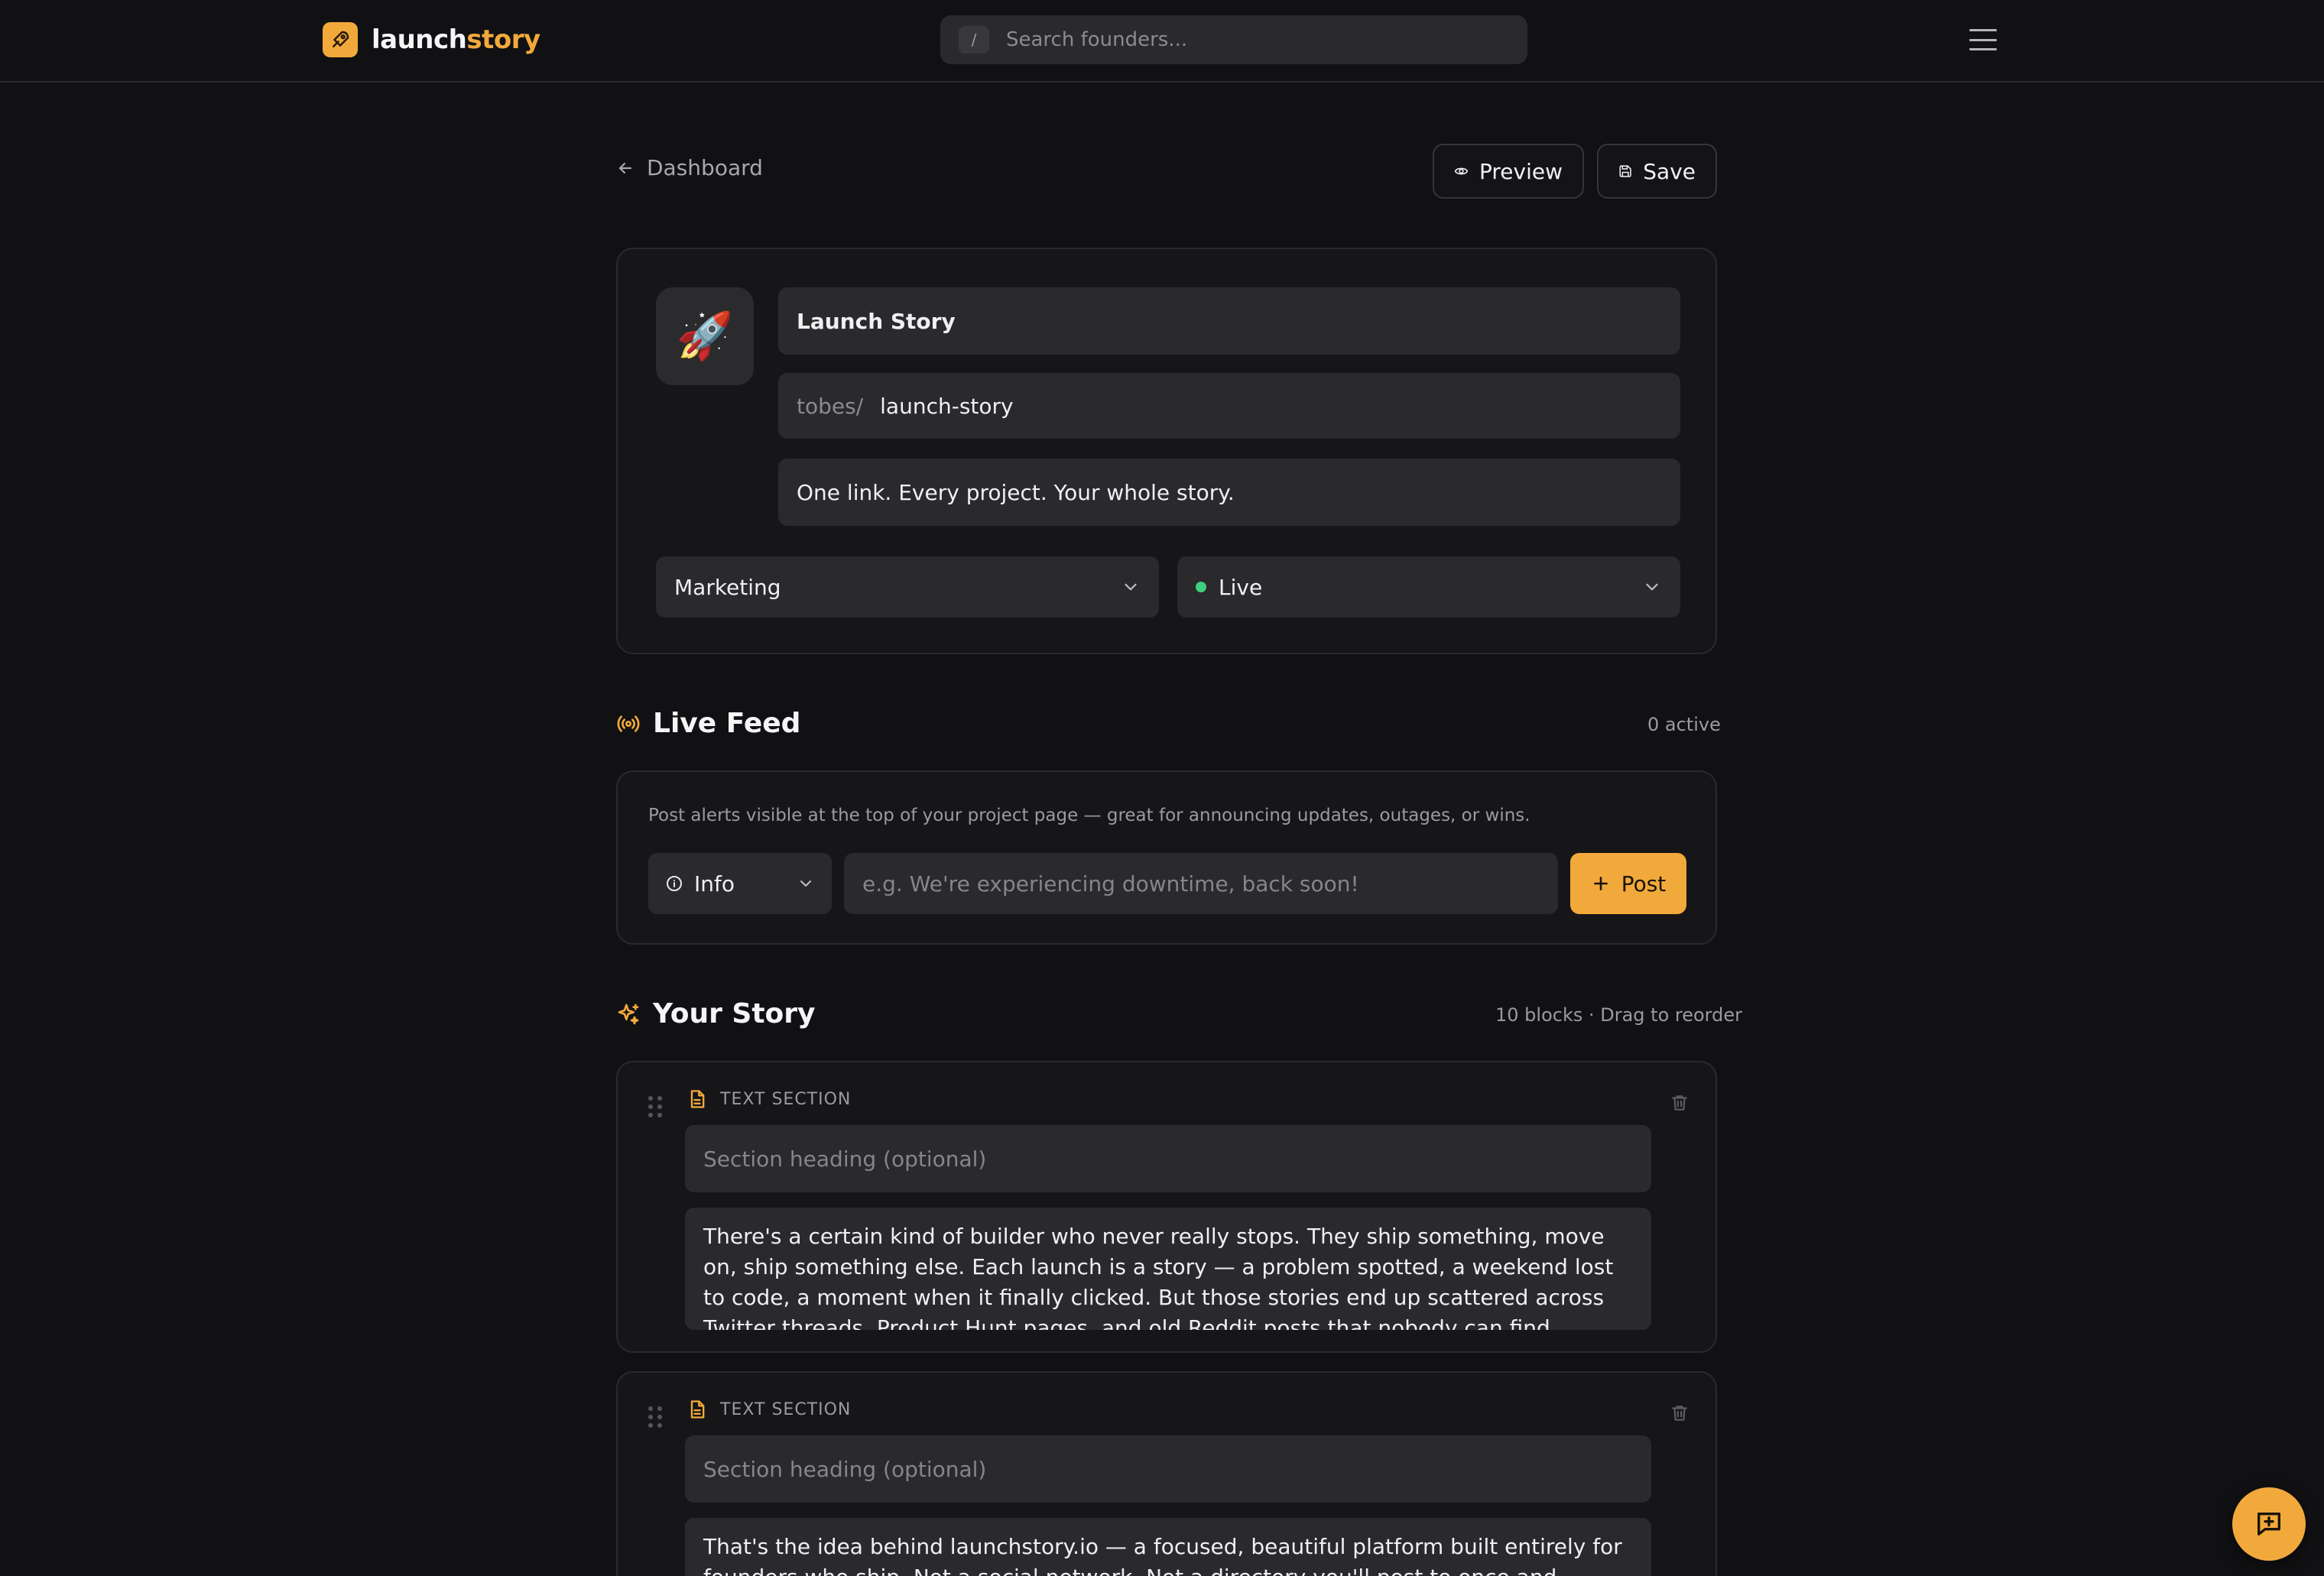 The image size is (2324, 1576). Describe the element at coordinates (1229, 321) in the screenshot. I see `project-title-field: Launch Story` at that location.